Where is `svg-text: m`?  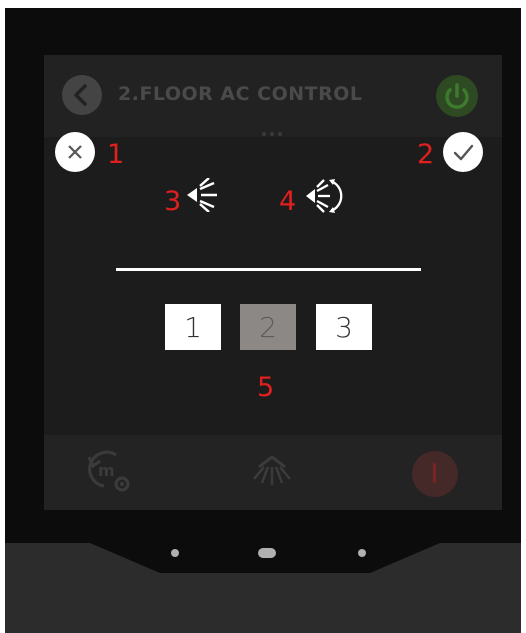
svg-text: m is located at coordinates (106, 470).